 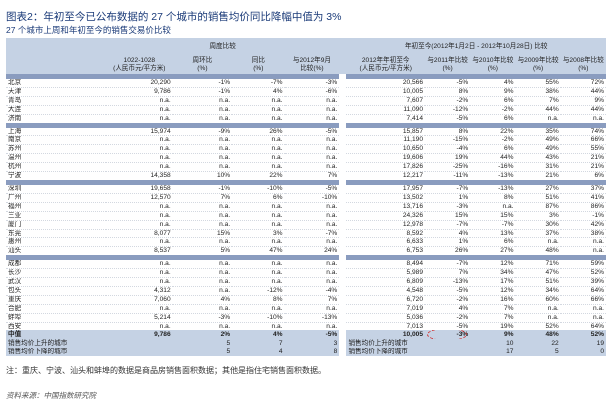 I want to click on table-cell: 15%, so click(x=448, y=216).